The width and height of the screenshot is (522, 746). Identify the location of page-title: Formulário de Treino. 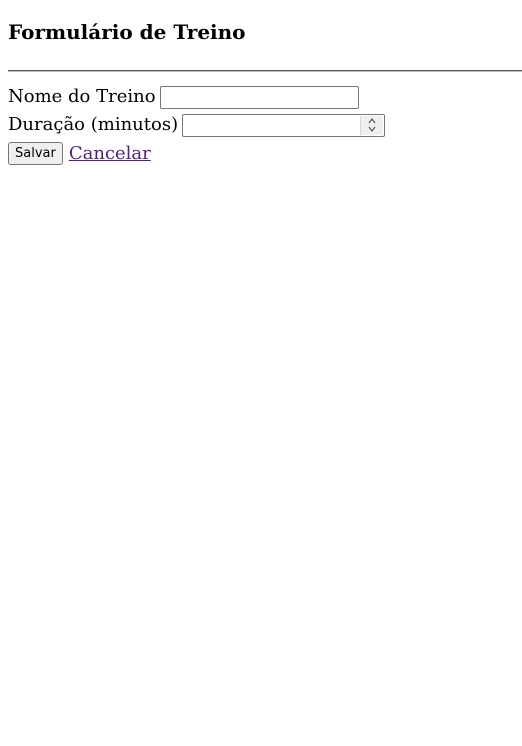
(127, 32).